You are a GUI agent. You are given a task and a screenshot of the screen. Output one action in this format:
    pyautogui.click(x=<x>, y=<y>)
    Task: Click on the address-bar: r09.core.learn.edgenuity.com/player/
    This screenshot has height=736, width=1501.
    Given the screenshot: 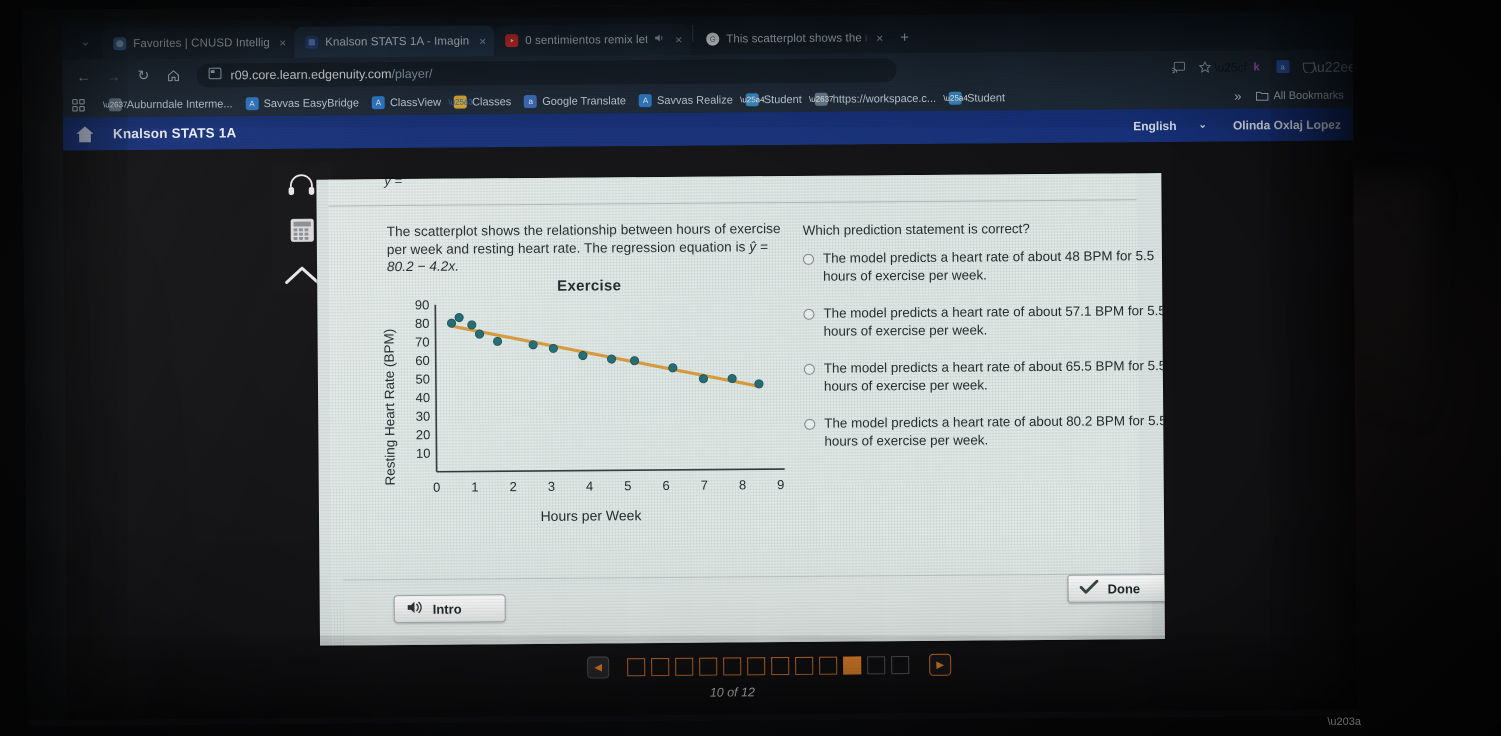 What is the action you would take?
    pyautogui.click(x=546, y=72)
    